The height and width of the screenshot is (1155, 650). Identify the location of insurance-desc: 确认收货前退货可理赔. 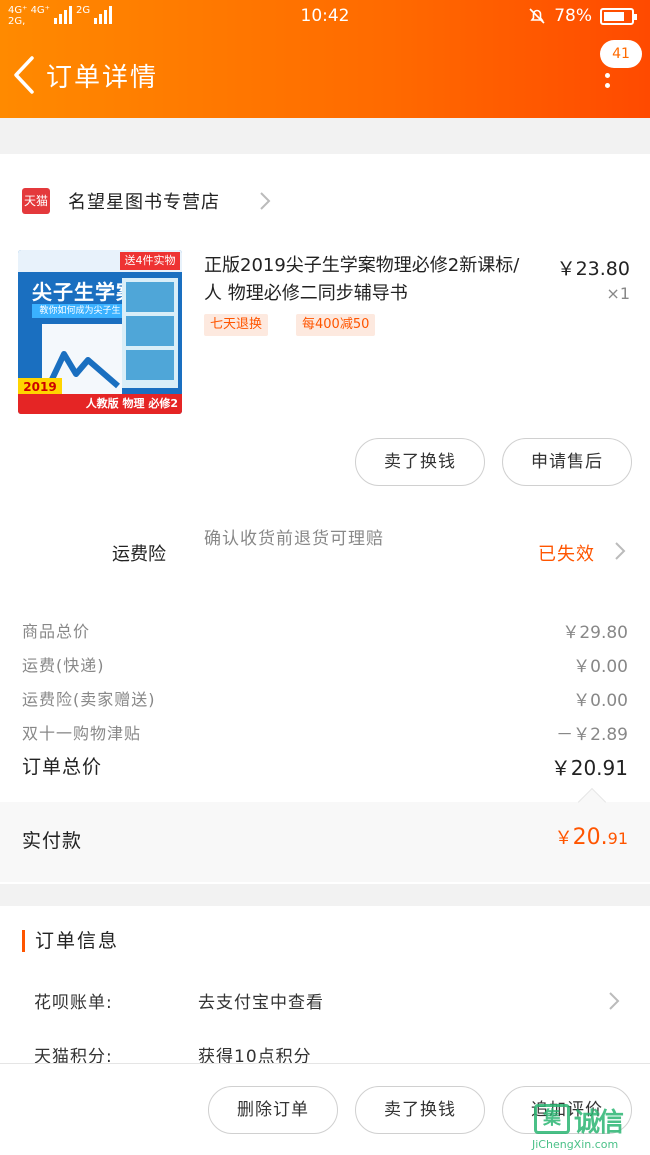
(294, 539).